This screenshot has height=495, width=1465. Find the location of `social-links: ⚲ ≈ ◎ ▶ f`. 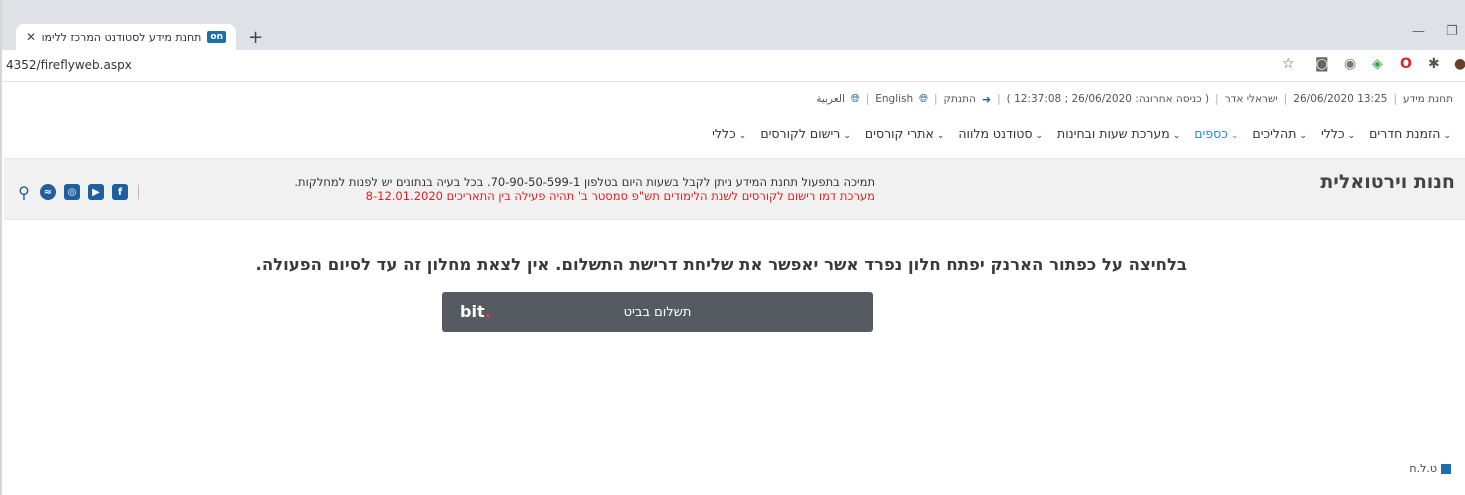

social-links: ⚲ ≈ ◎ ▶ f is located at coordinates (77, 192).